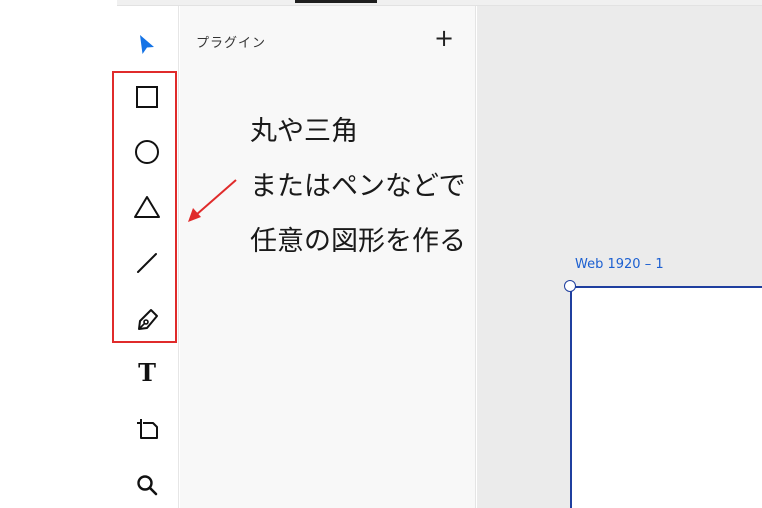 The image size is (762, 508). What do you see at coordinates (194, 215) in the screenshot?
I see `arrow-head-icon` at bounding box center [194, 215].